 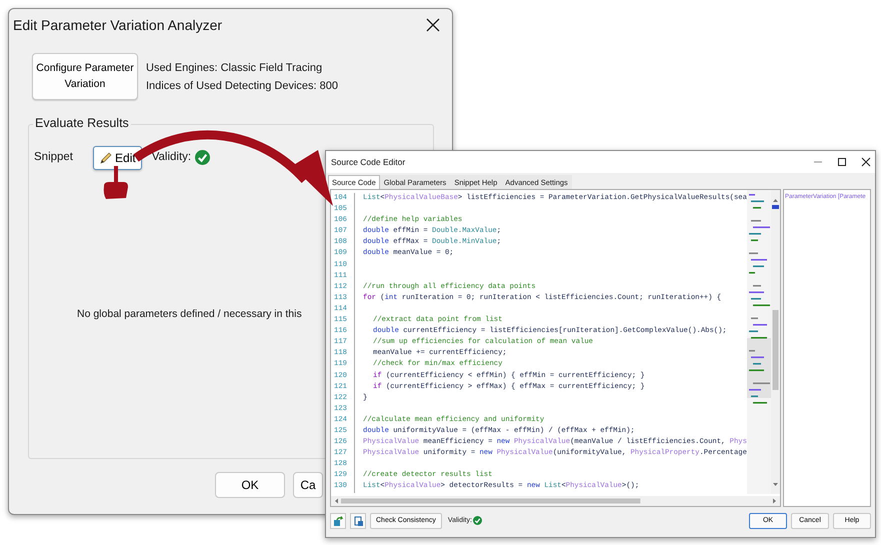 I want to click on validity-label: Validity:, so click(x=172, y=158).